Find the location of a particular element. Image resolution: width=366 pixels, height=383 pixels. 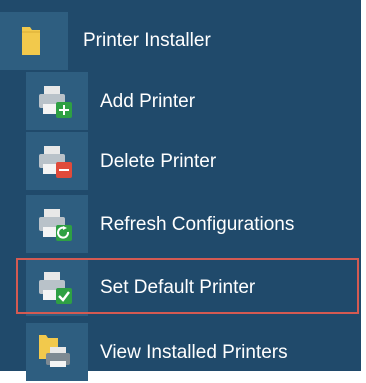

selection-highlight is located at coordinates (187, 286).